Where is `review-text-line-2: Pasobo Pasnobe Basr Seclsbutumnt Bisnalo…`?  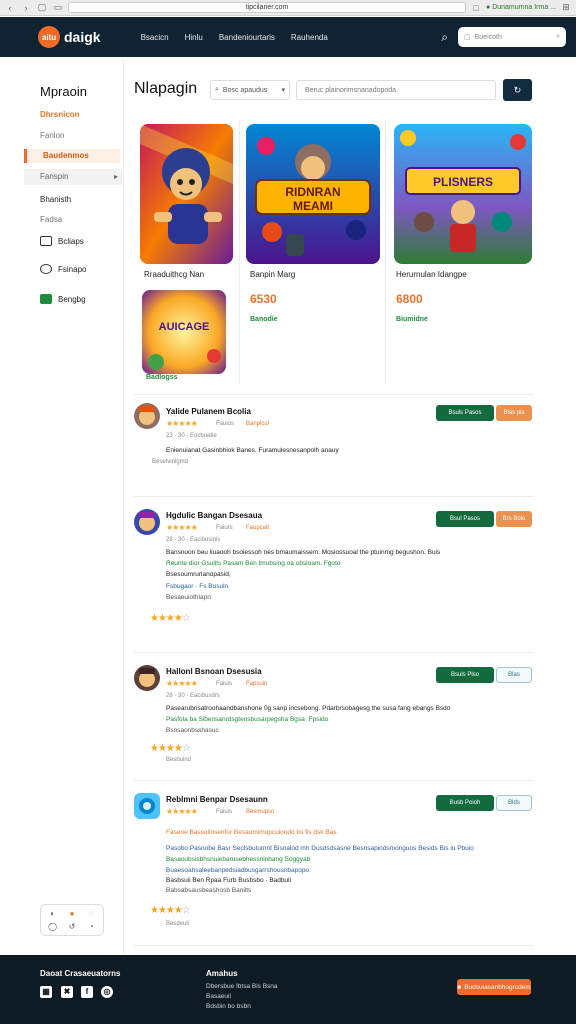
review-text-line-2: Pasobo Pasnobe Basr Seclsbutumnt Bisnalo… is located at coordinates (320, 848).